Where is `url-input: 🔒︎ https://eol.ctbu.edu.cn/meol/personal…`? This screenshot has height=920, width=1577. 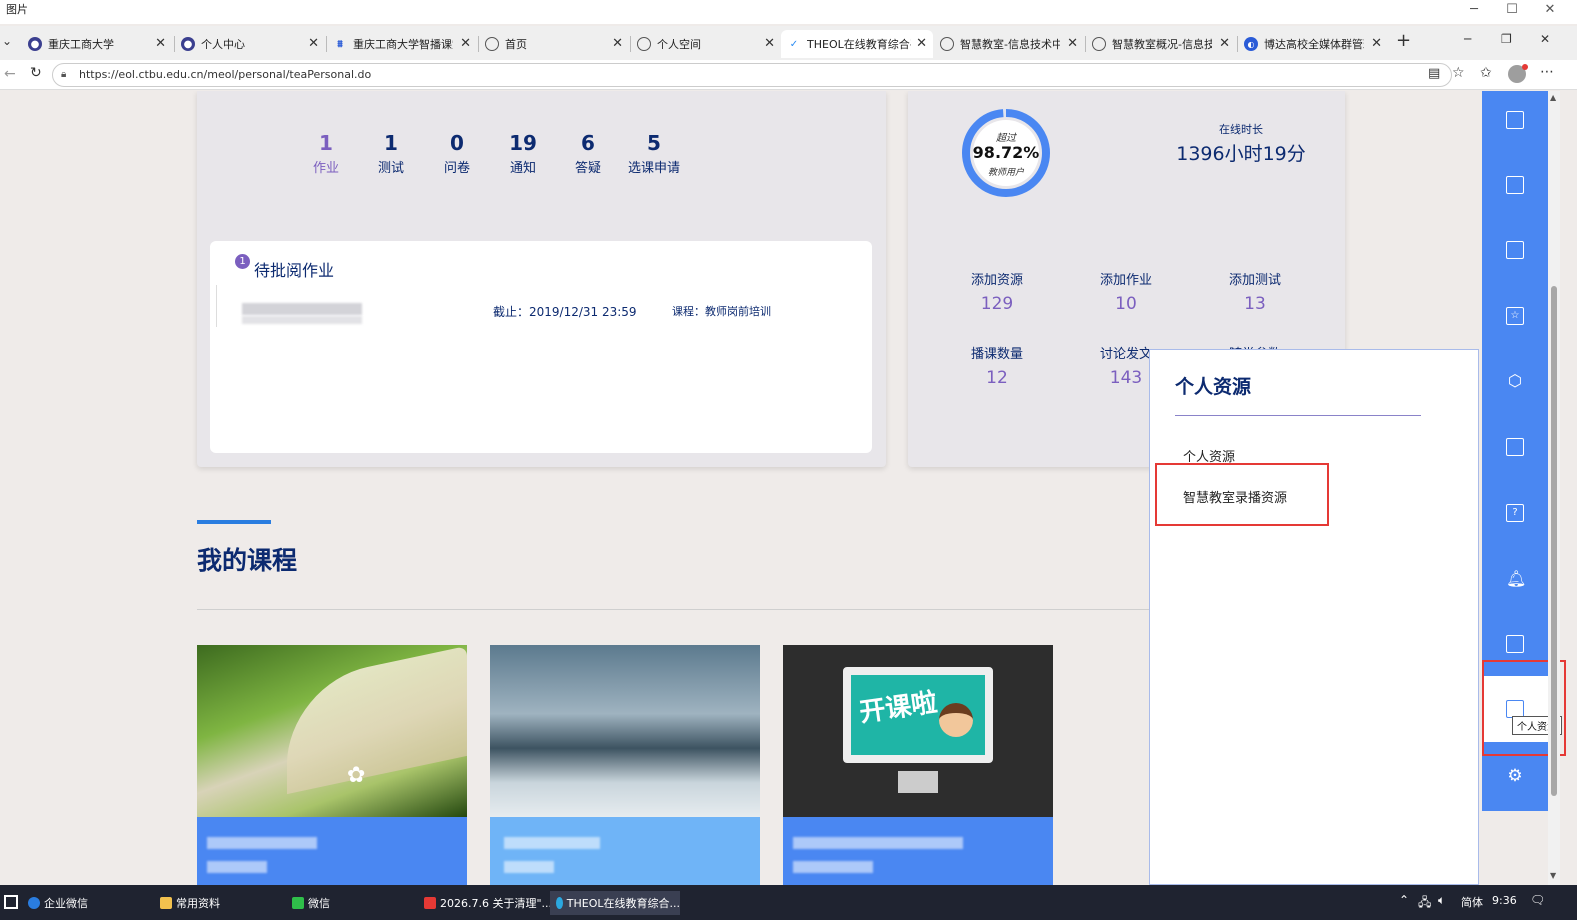 url-input: 🔒︎ https://eol.ctbu.edu.cn/meol/personal… is located at coordinates (752, 75).